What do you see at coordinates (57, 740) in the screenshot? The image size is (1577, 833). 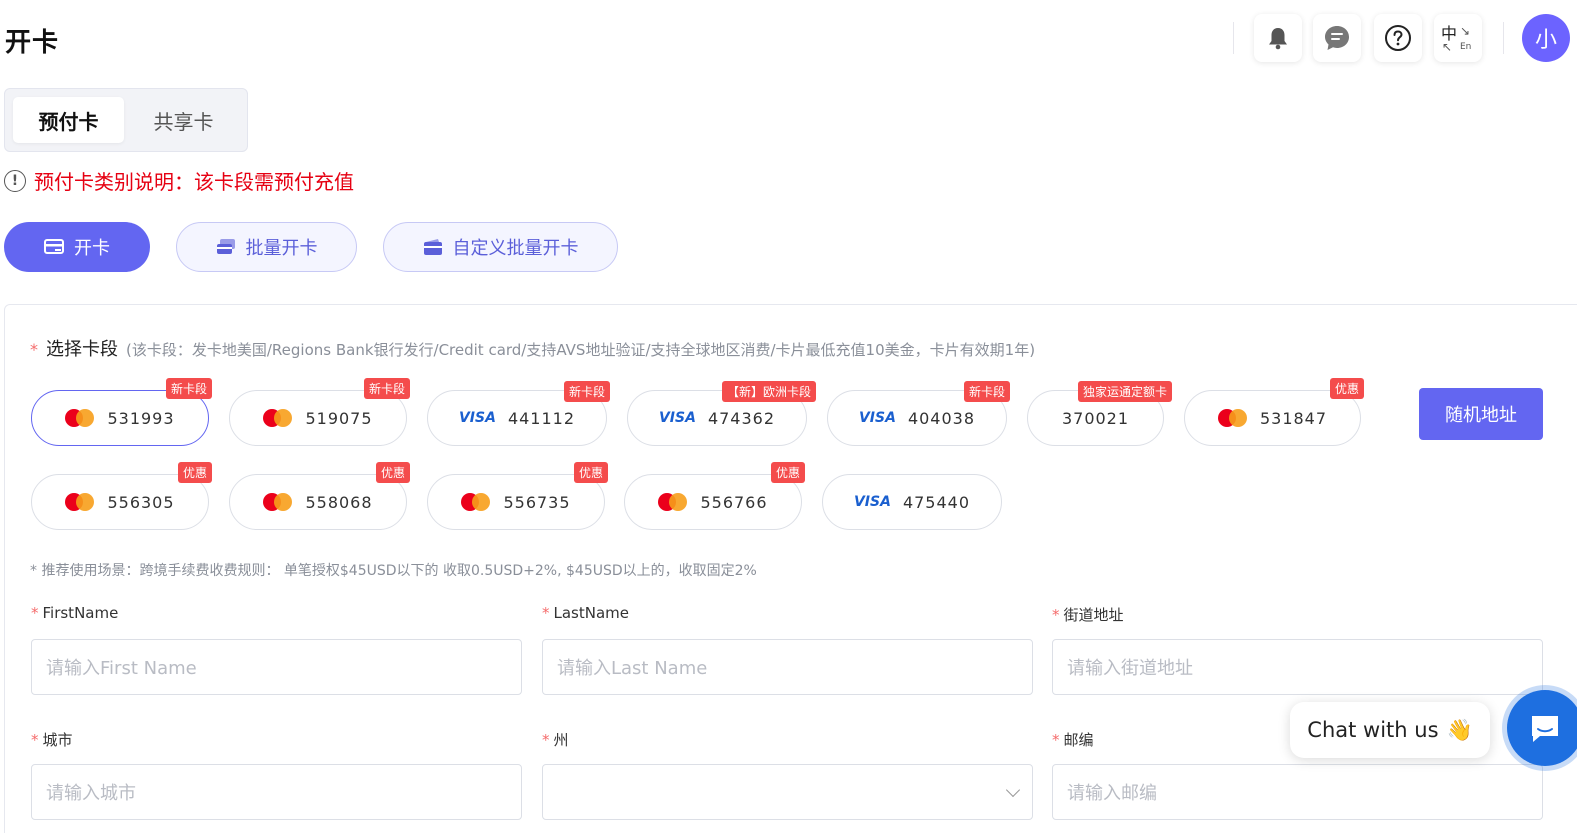 I see `city-label-text: 城市` at bounding box center [57, 740].